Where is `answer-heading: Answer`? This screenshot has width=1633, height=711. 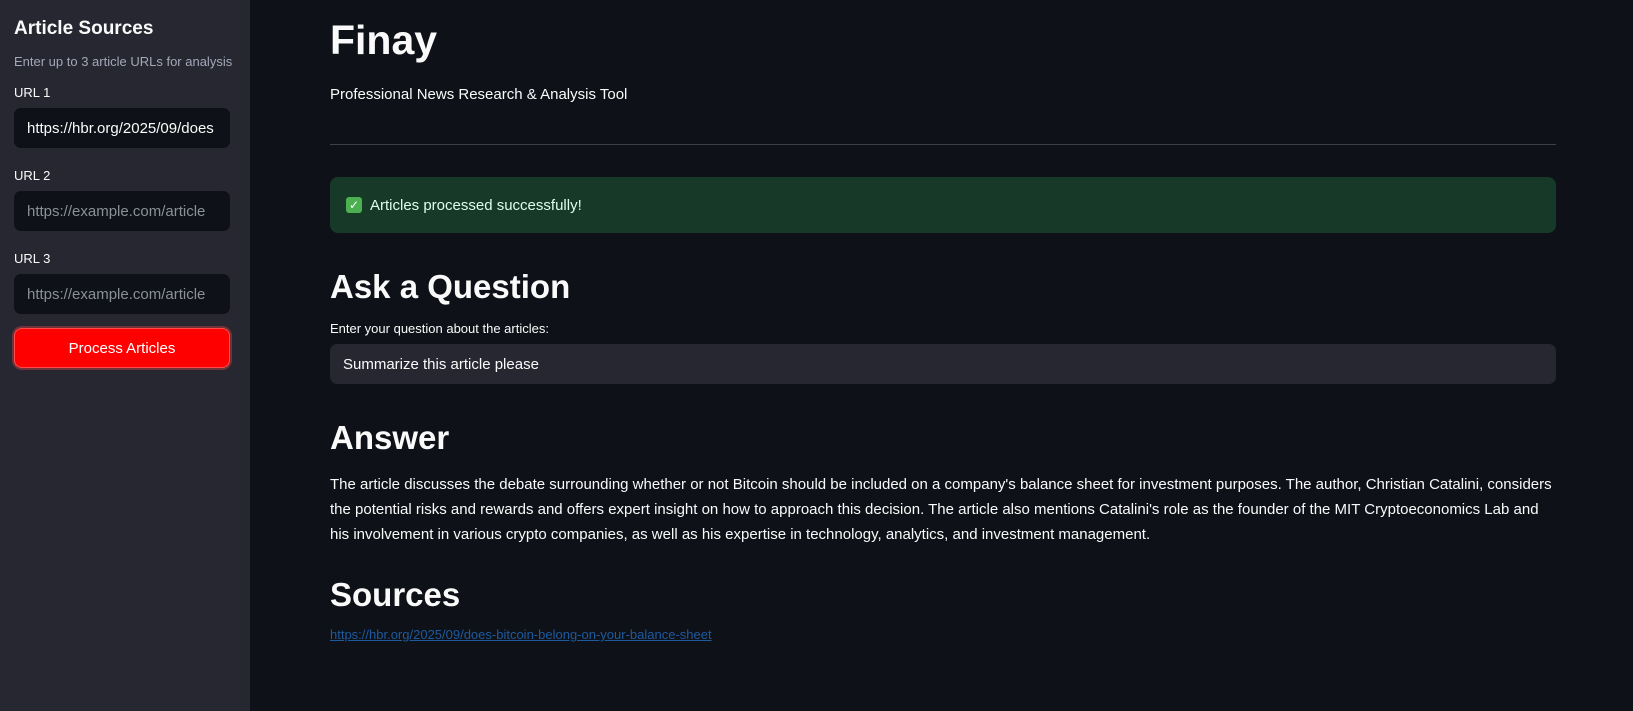
answer-heading: Answer is located at coordinates (390, 437).